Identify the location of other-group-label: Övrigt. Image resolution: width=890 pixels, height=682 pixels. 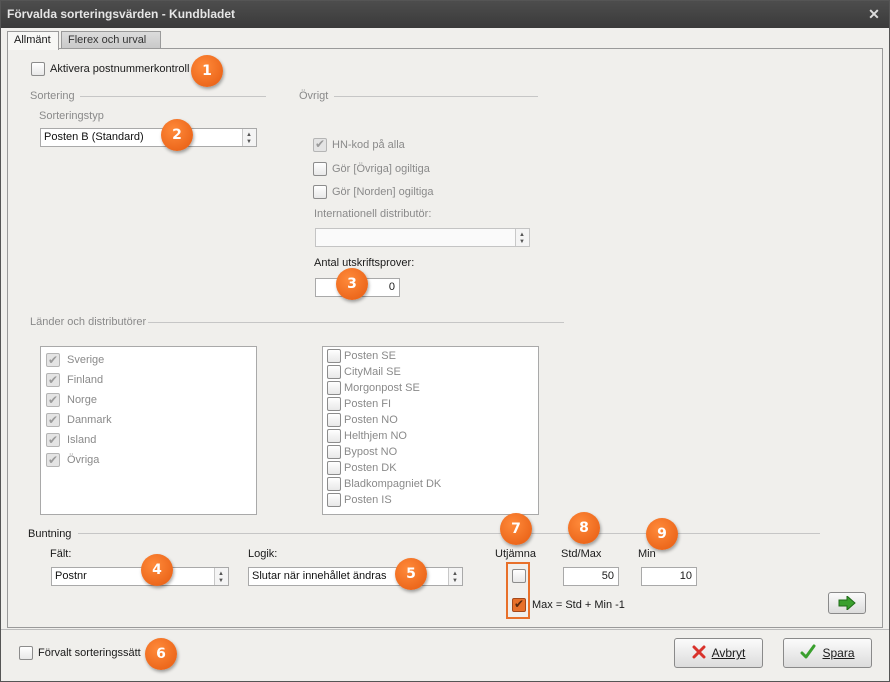
(314, 96).